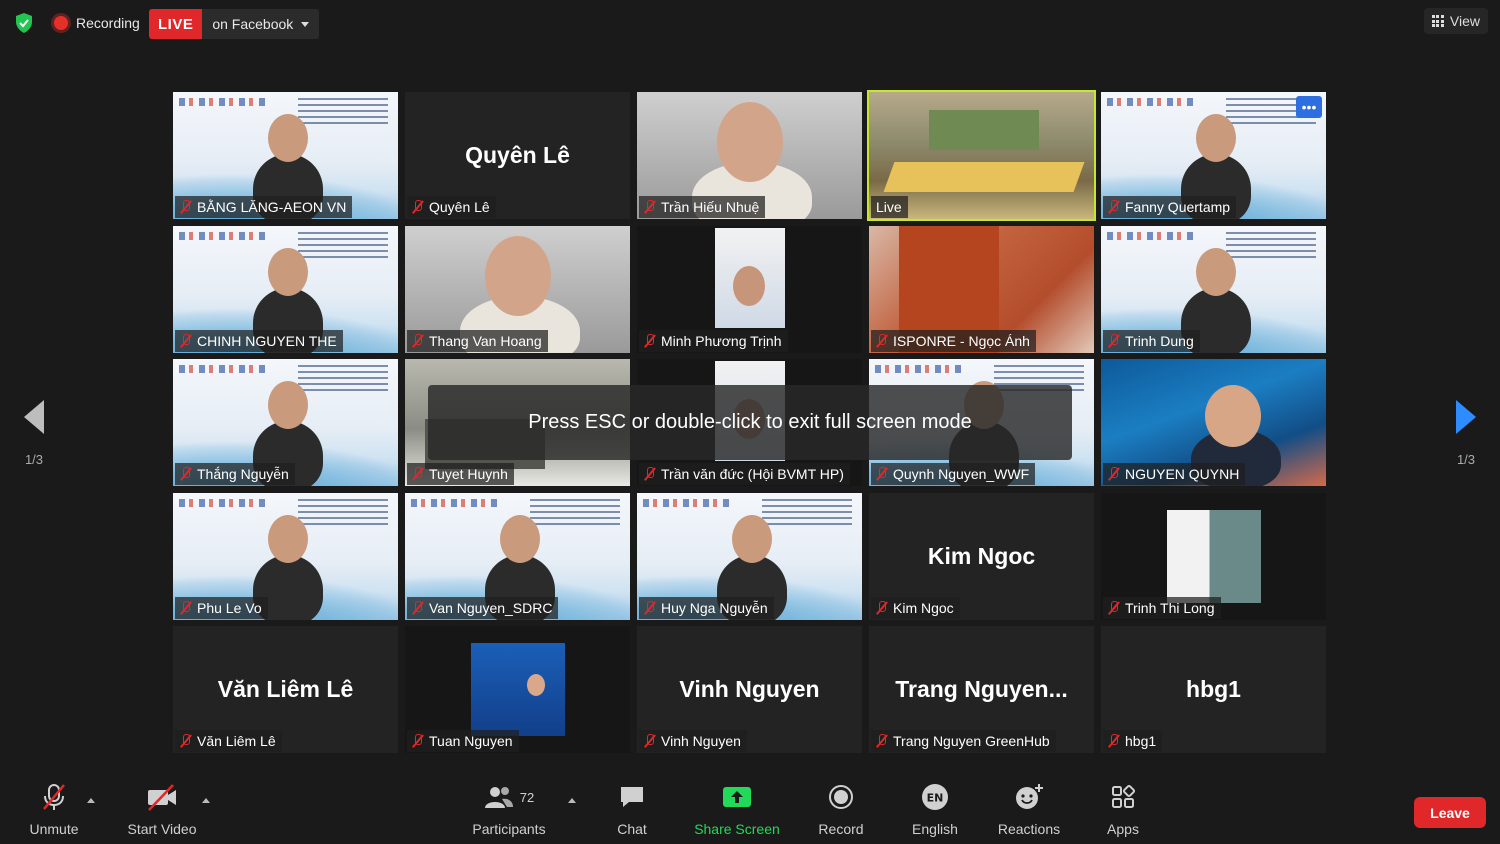 Image resolution: width=1500 pixels, height=844 pixels. I want to click on participant-display-name: Kim Ngoc, so click(981, 555).